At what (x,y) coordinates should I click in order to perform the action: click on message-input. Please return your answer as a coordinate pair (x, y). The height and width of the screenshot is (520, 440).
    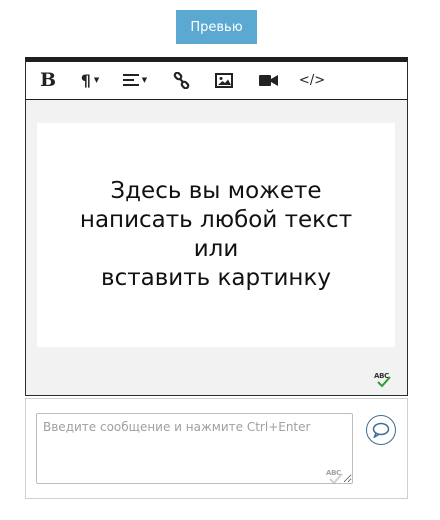
    Looking at the image, I should click on (194, 448).